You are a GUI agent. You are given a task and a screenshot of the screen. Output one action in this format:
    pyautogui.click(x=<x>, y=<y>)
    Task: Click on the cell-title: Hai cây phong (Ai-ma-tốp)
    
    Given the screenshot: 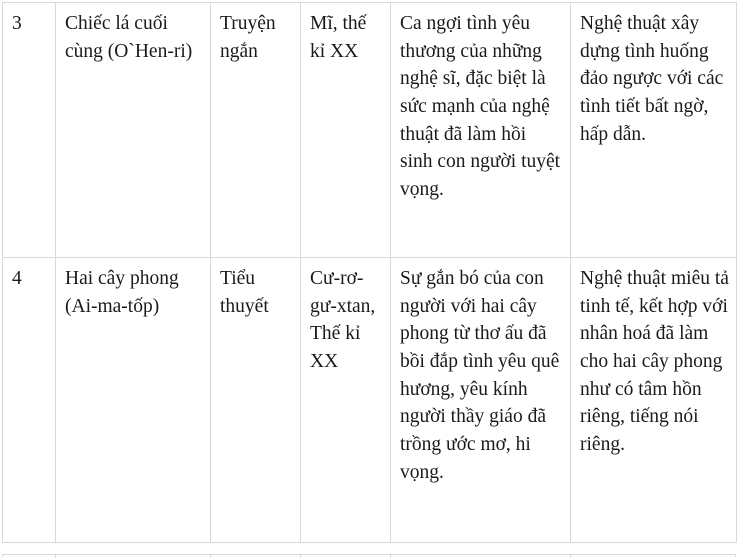 What is the action you would take?
    pyautogui.click(x=133, y=400)
    